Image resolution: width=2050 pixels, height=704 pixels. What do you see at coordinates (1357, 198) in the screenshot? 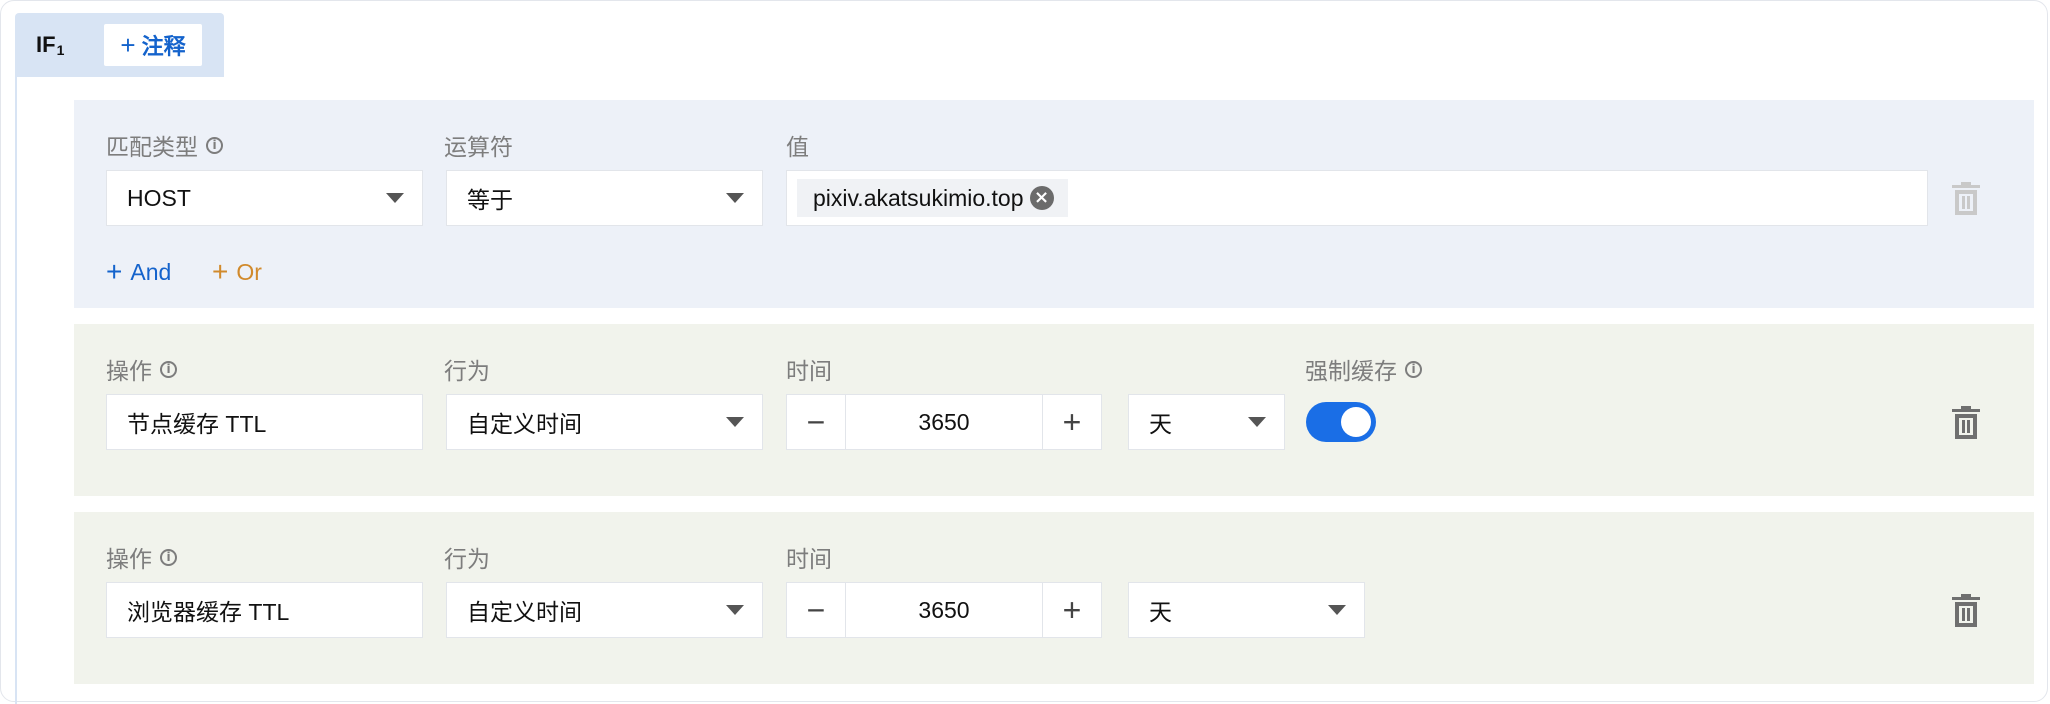
I see `value-input: pixiv.akatsukimio.top ×` at bounding box center [1357, 198].